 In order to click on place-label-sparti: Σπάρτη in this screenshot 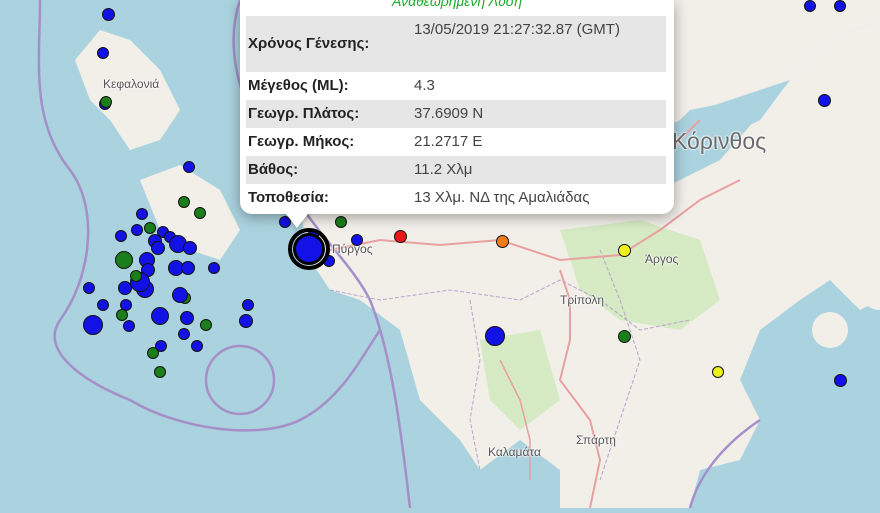, I will do `click(596, 440)`.